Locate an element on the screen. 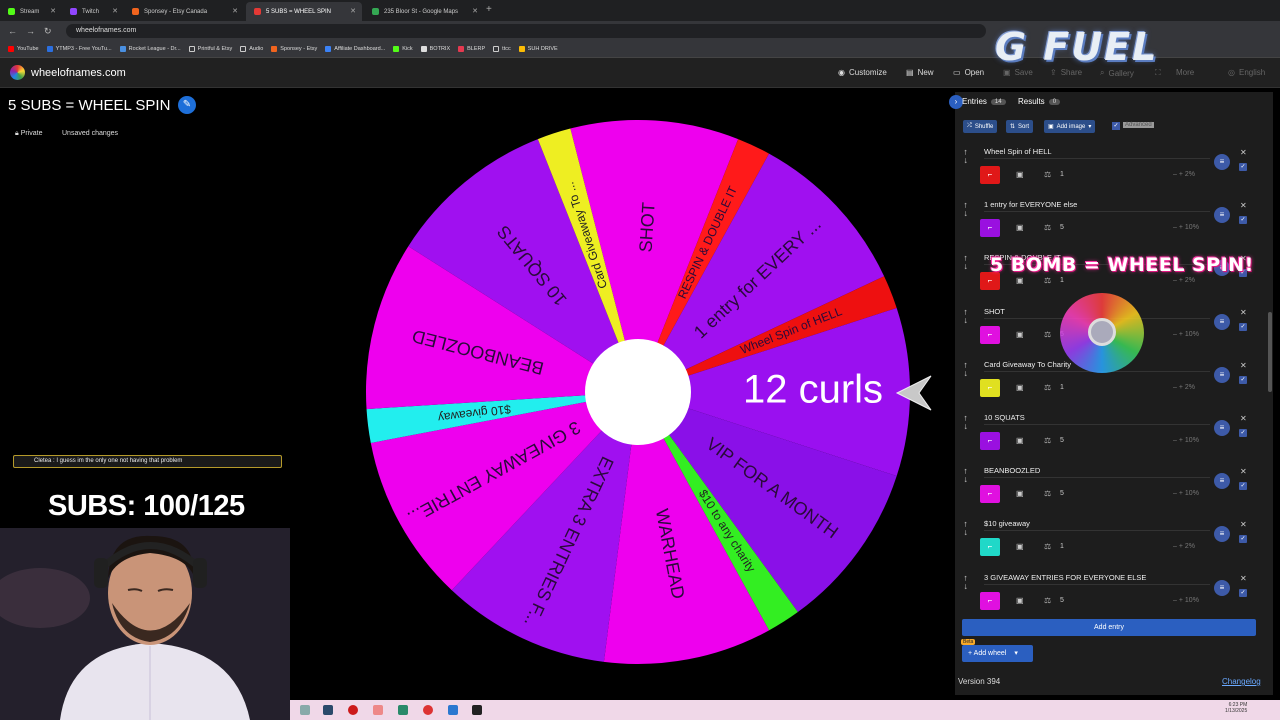 The height and width of the screenshot is (720, 1280). shuffle-button: ⤮ Shuffle is located at coordinates (980, 126).